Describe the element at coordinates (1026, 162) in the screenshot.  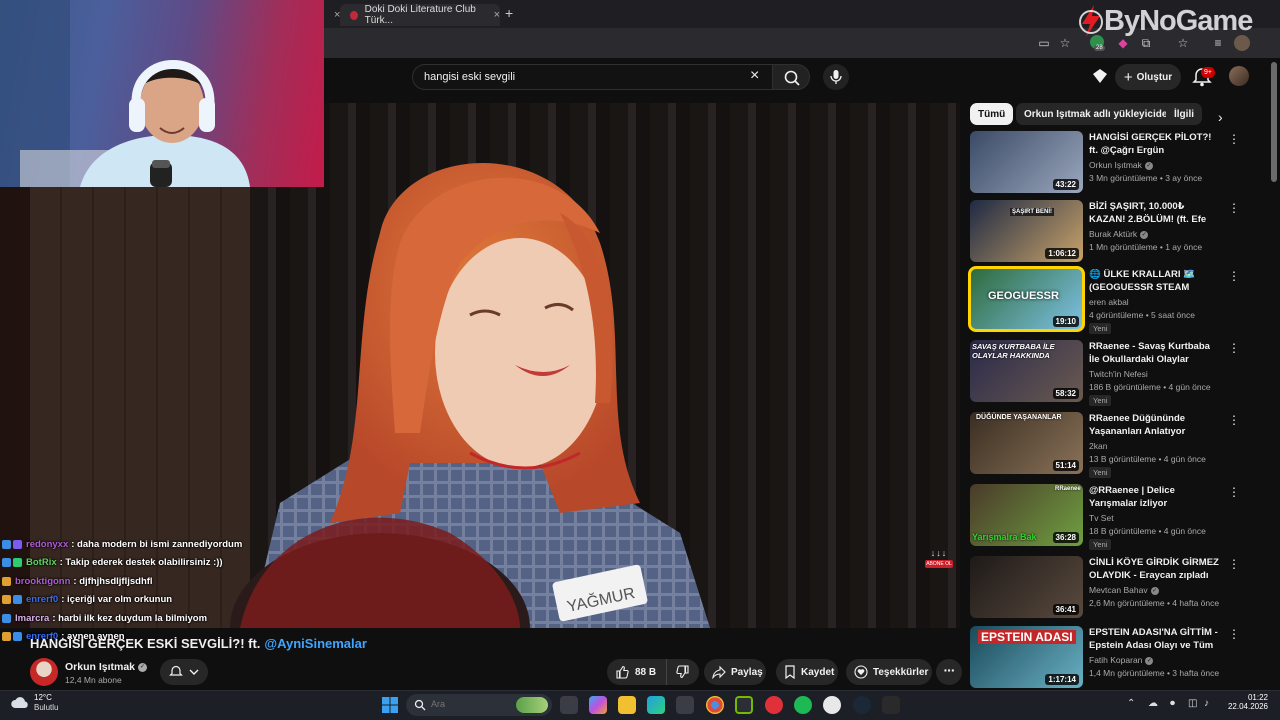
I see `video-thumbnail: 43:22` at that location.